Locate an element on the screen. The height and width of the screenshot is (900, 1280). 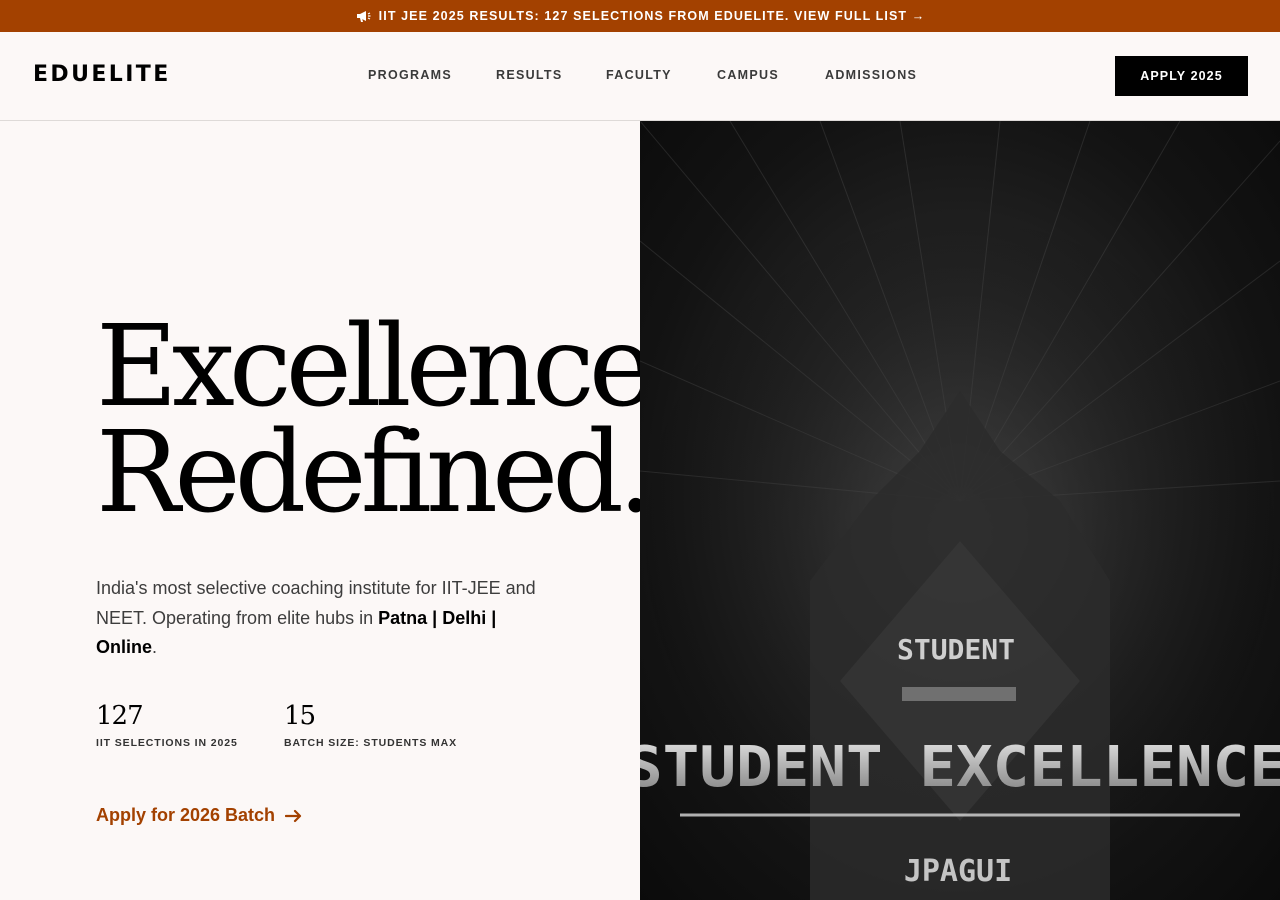
stat-value: 127 is located at coordinates (120, 716).